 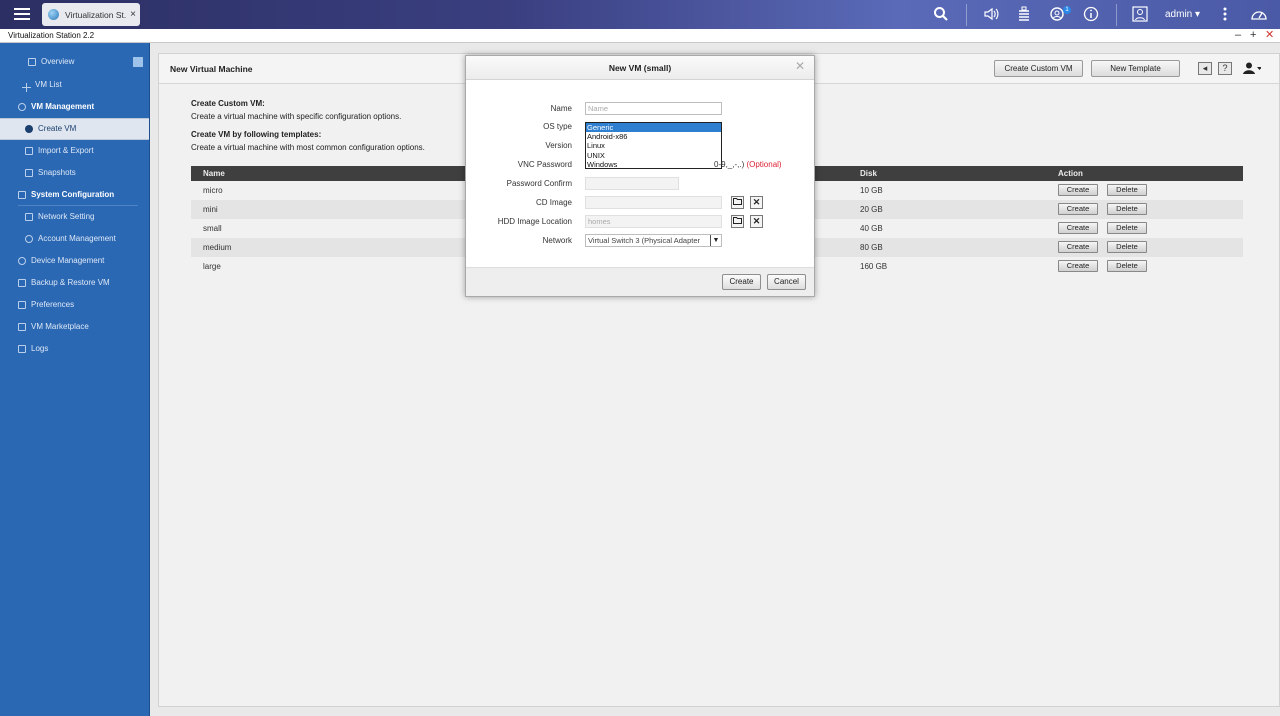 I want to click on sidebar-item-network-setting: Network Setting, so click(x=74, y=217).